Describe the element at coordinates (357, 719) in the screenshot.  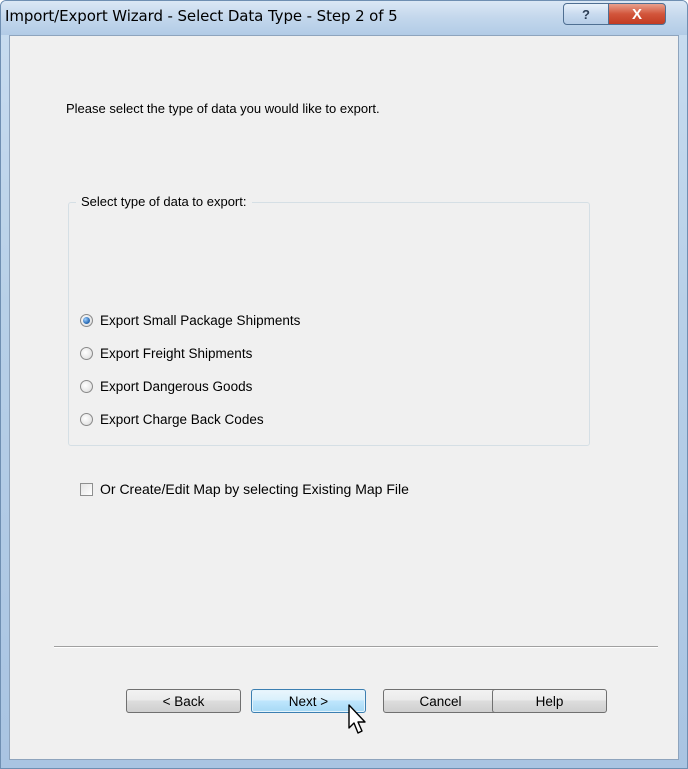
I see `mouse-pointer-icon` at that location.